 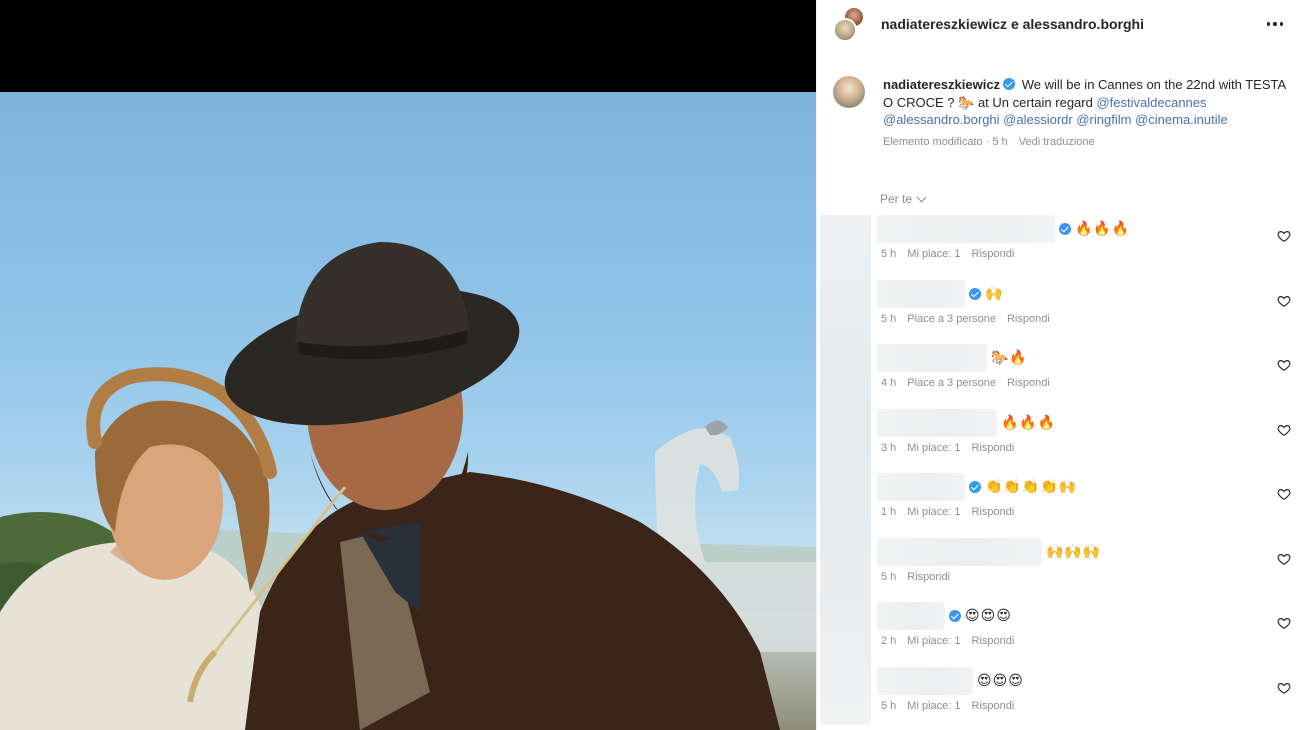 I want to click on collab-avatars, so click(x=849, y=24).